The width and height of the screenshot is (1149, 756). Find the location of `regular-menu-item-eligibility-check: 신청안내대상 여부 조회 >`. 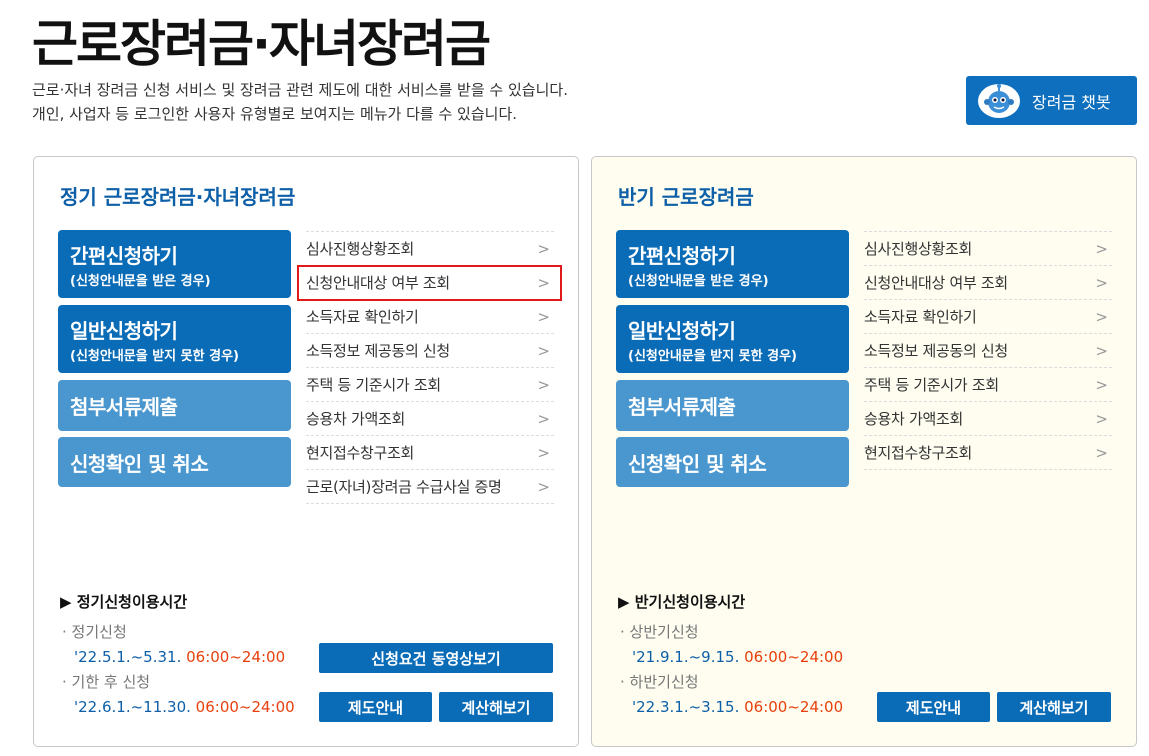

regular-menu-item-eligibility-check: 신청안내대상 여부 조회 > is located at coordinates (429, 283).